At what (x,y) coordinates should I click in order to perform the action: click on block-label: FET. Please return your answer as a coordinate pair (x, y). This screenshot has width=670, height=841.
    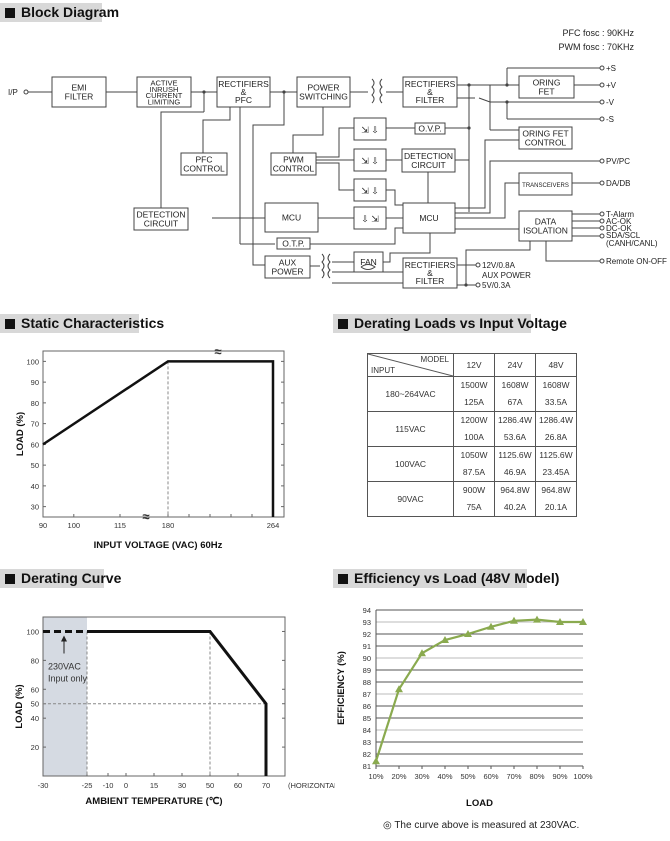
    Looking at the image, I should click on (546, 92).